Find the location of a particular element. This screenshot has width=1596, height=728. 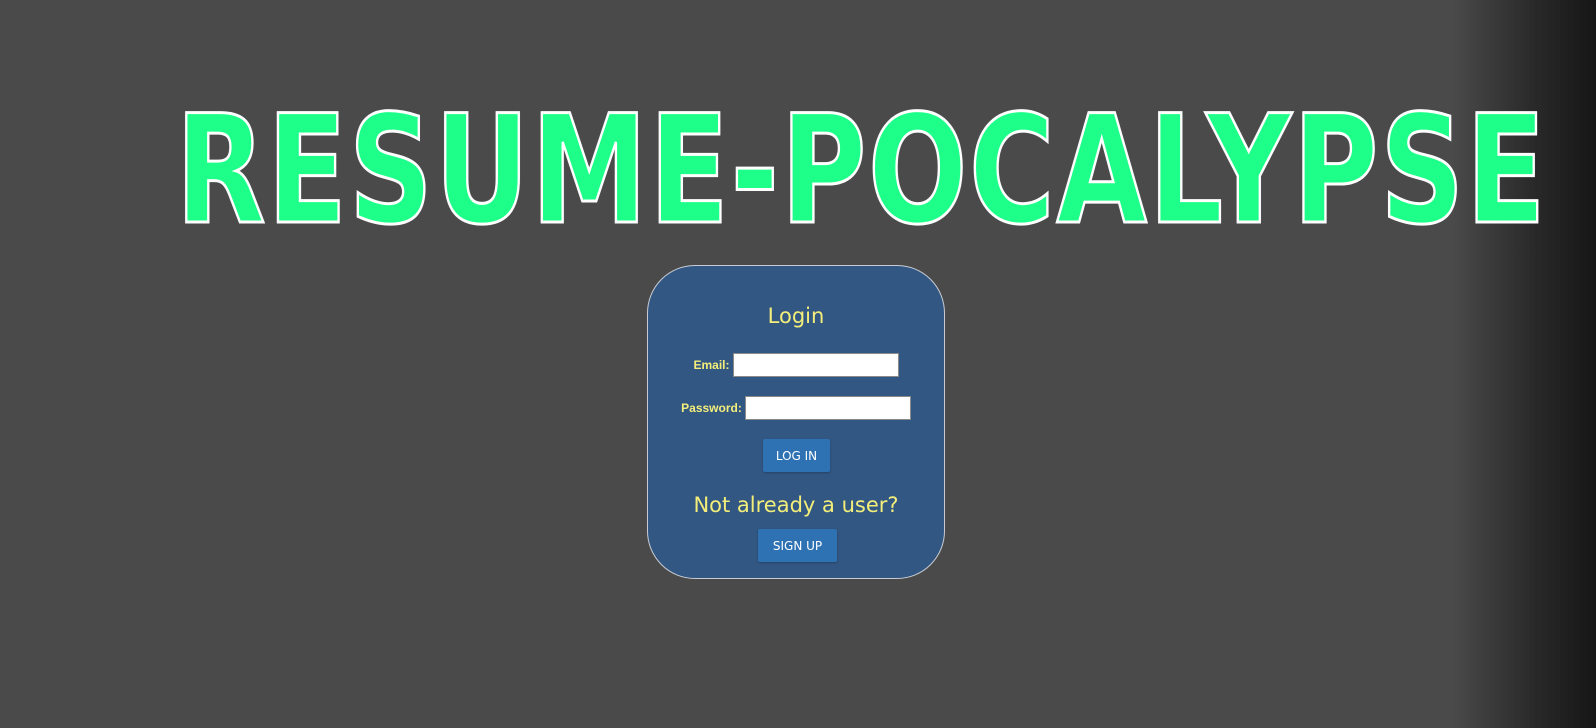

password-label: Password: is located at coordinates (711, 408).